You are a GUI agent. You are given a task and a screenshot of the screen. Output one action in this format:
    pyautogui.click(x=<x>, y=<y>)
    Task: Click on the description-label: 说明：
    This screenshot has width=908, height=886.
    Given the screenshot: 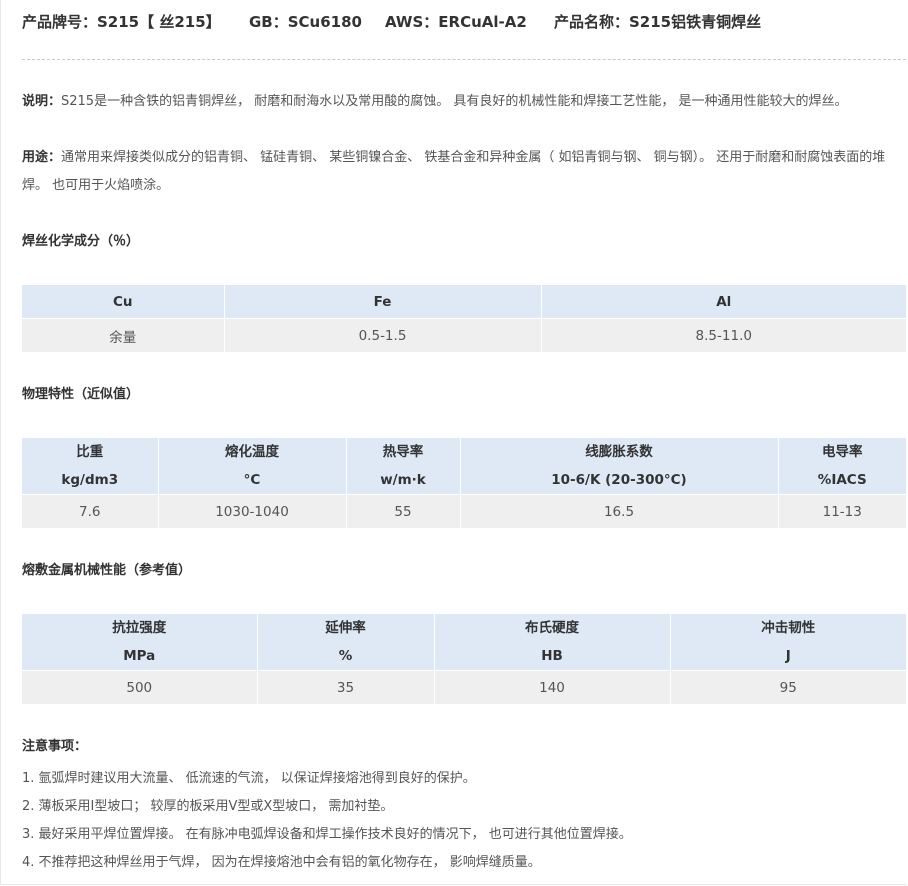 What is the action you would take?
    pyautogui.click(x=42, y=101)
    